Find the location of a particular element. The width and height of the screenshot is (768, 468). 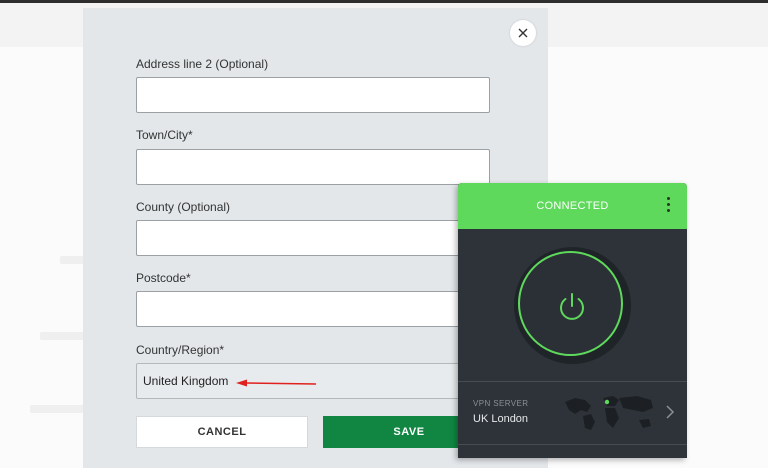

town-city-input is located at coordinates (313, 167).